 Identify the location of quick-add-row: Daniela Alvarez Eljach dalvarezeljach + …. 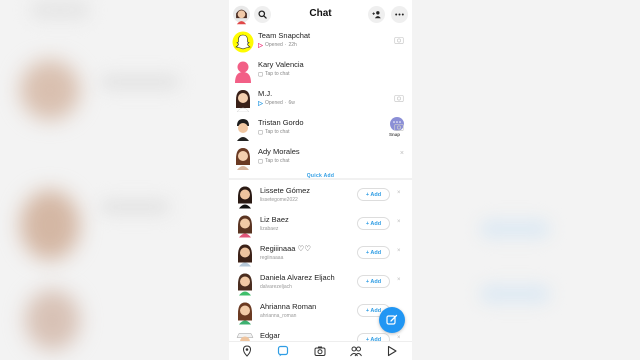
(320, 283).